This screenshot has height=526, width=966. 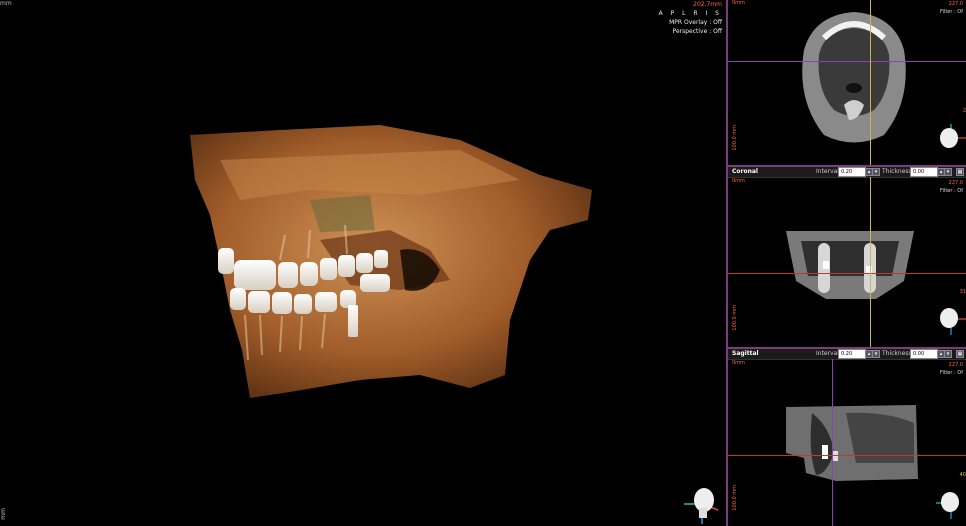 What do you see at coordinates (870, 262) in the screenshot?
I see `coronal-crosshair-vertical` at bounding box center [870, 262].